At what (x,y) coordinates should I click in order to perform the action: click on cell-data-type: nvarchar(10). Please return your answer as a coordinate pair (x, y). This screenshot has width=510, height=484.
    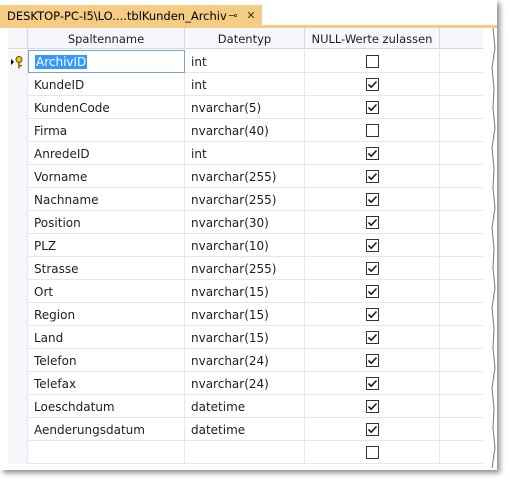
    Looking at the image, I should click on (245, 245).